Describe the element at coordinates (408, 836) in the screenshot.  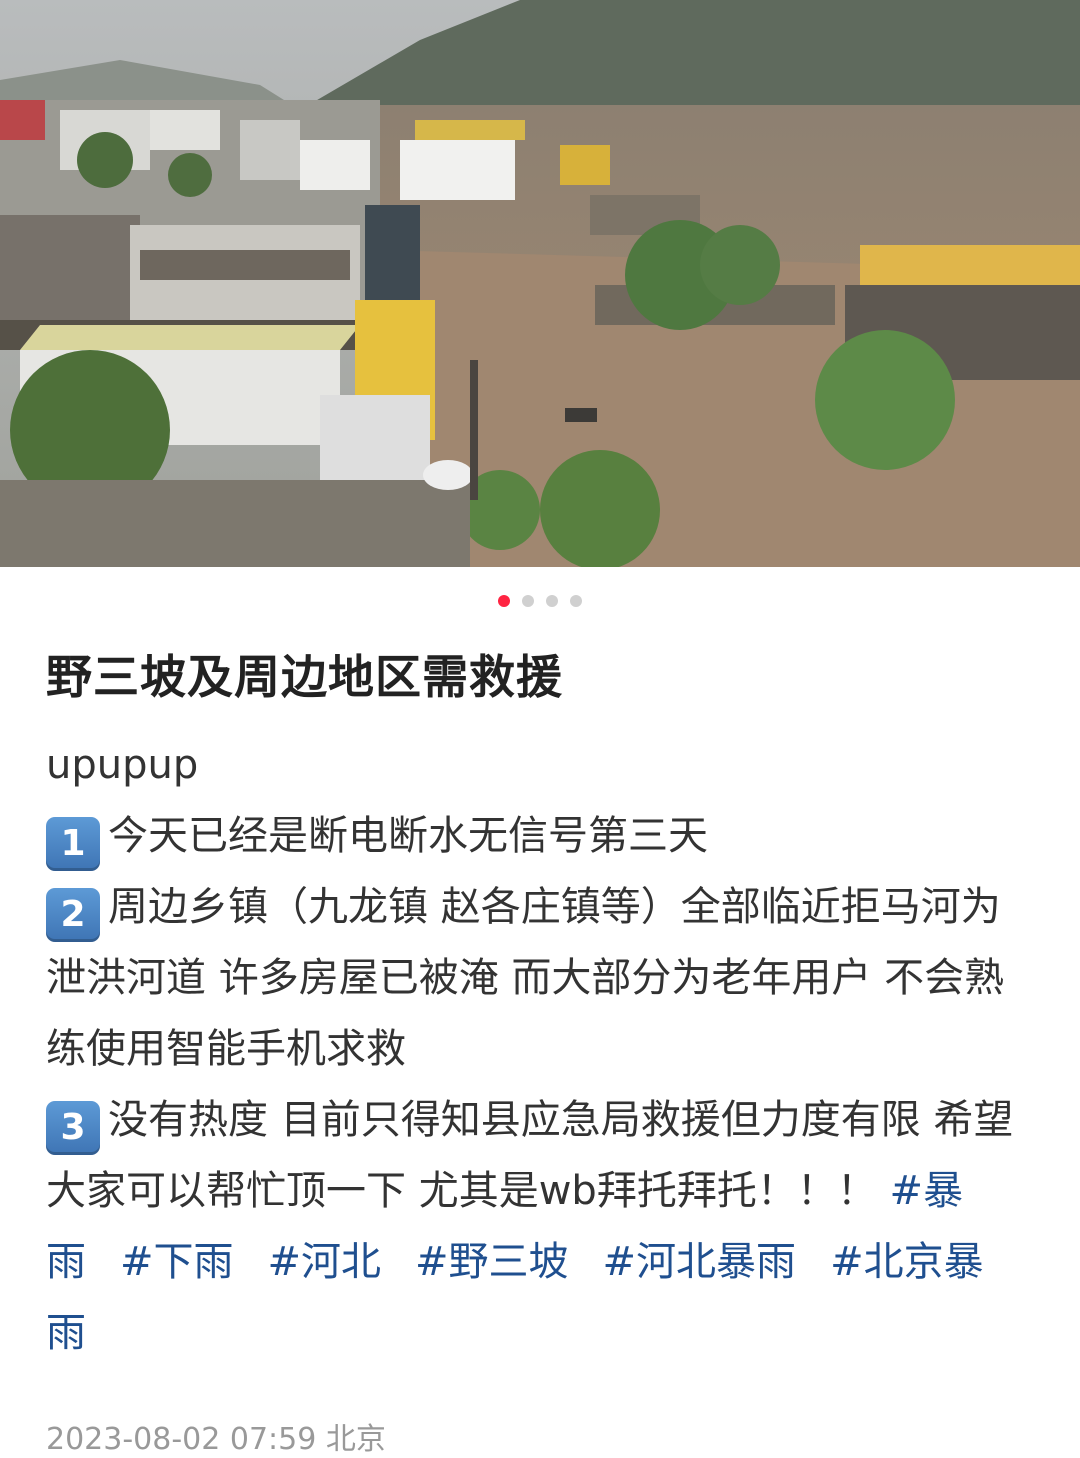
I see `list-item-text: 今天已经是断电断水无信号第三天` at that location.